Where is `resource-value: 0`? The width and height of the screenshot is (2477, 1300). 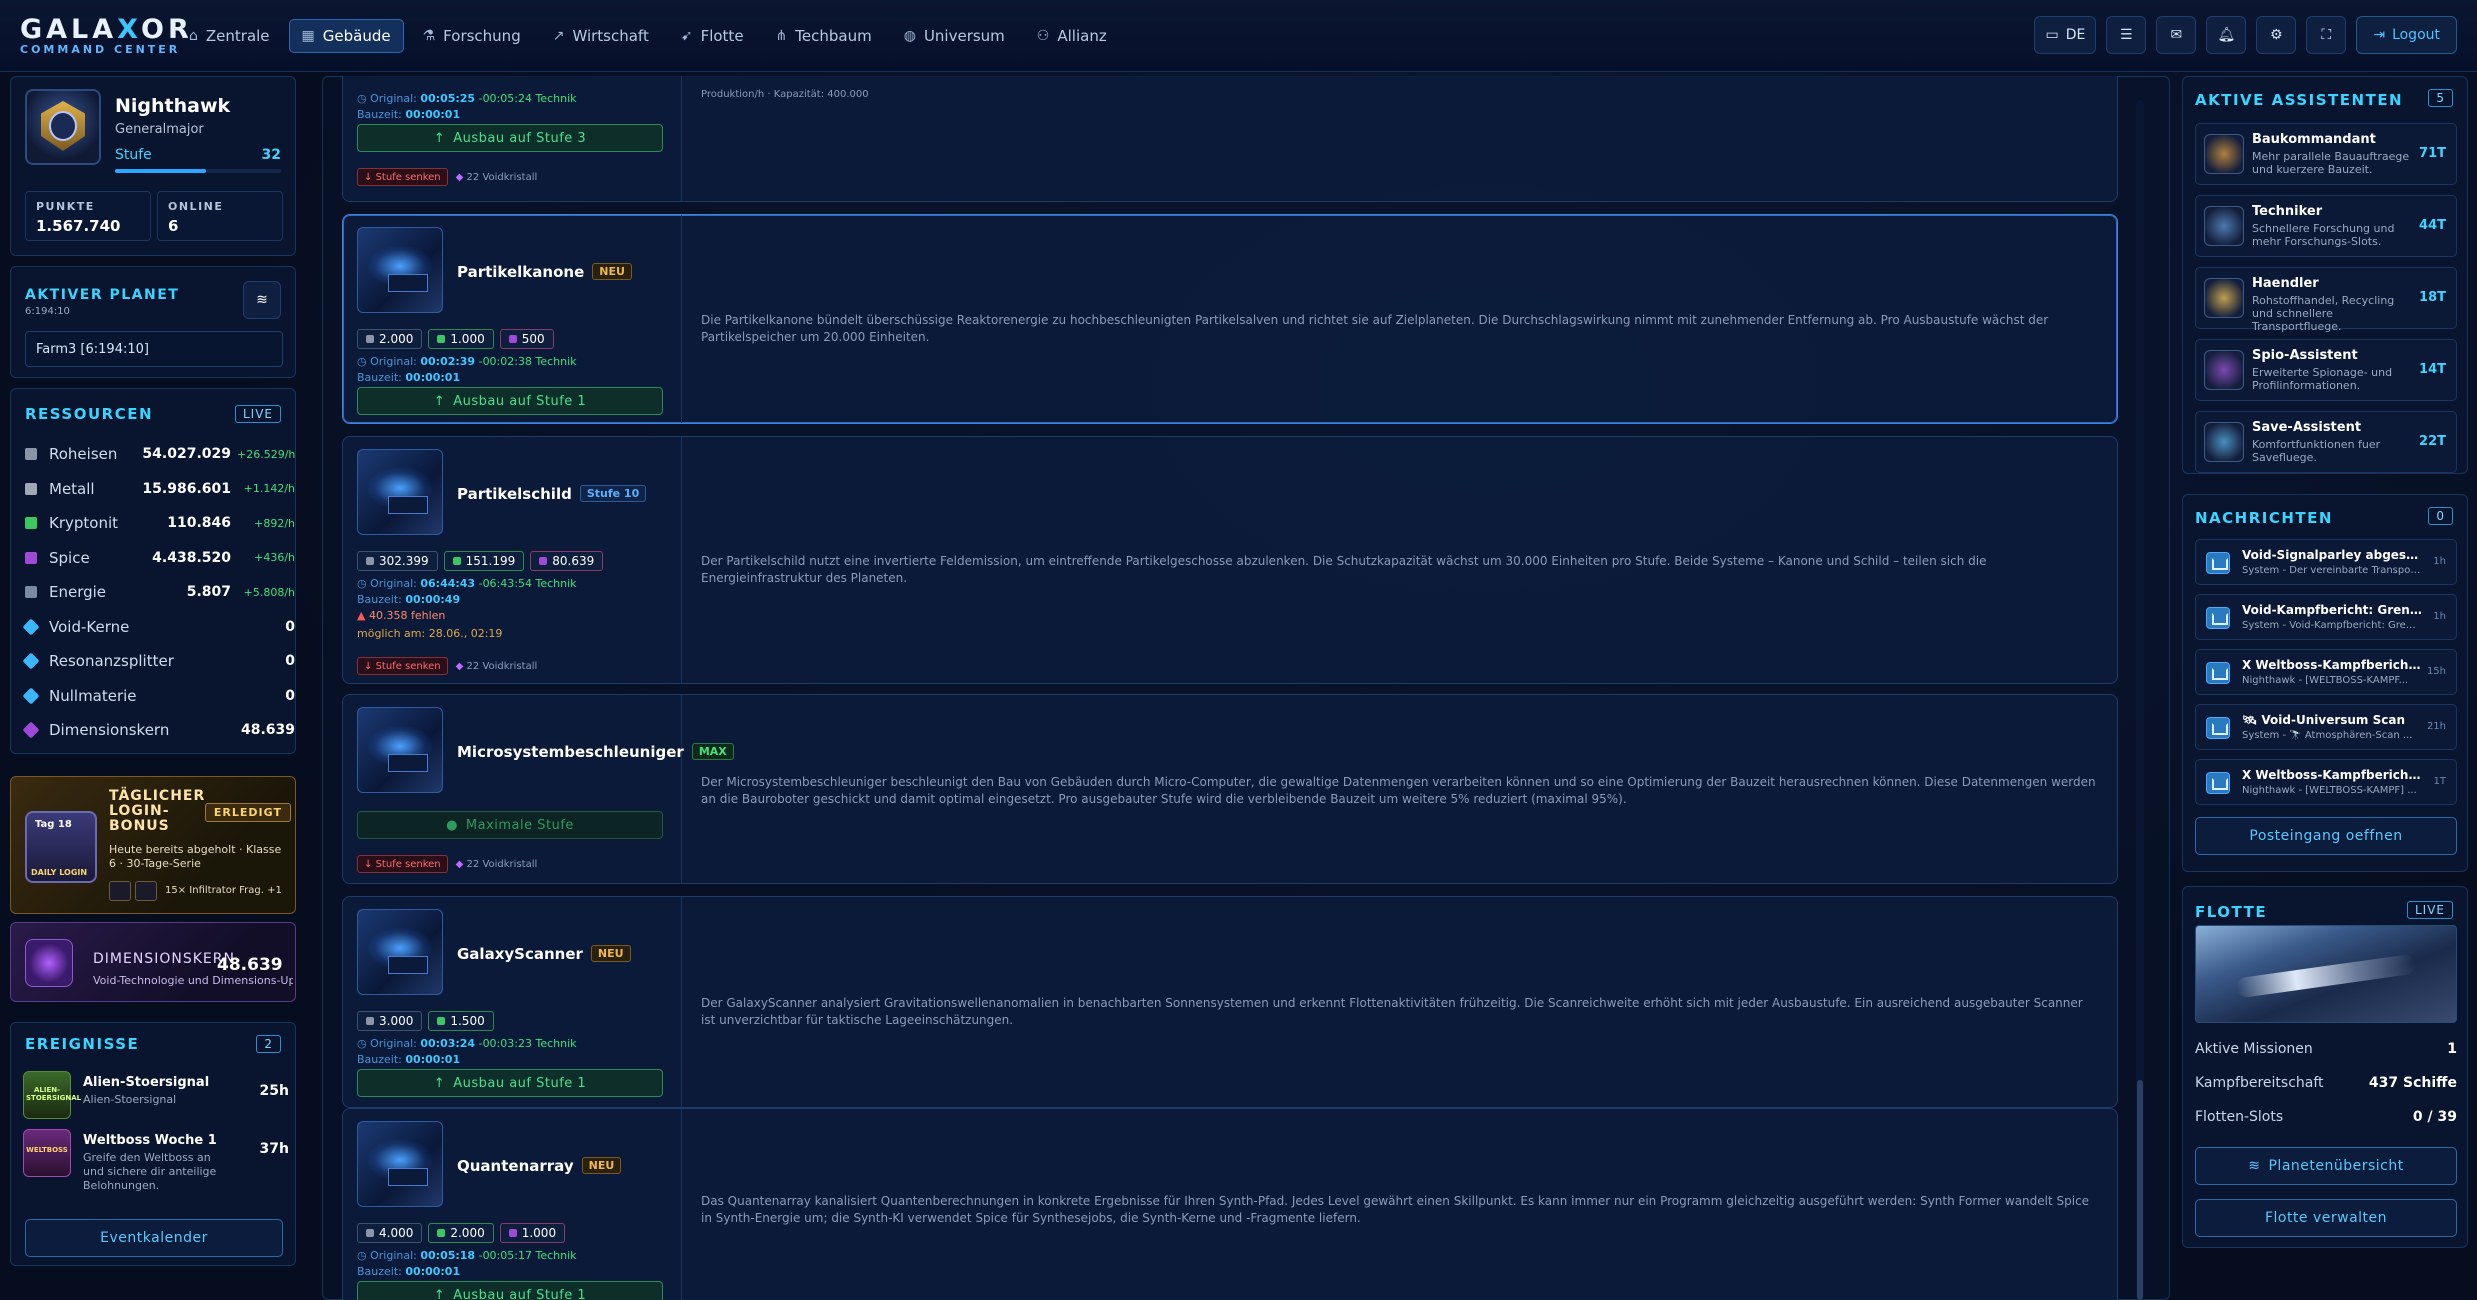
resource-value: 0 is located at coordinates (290, 626).